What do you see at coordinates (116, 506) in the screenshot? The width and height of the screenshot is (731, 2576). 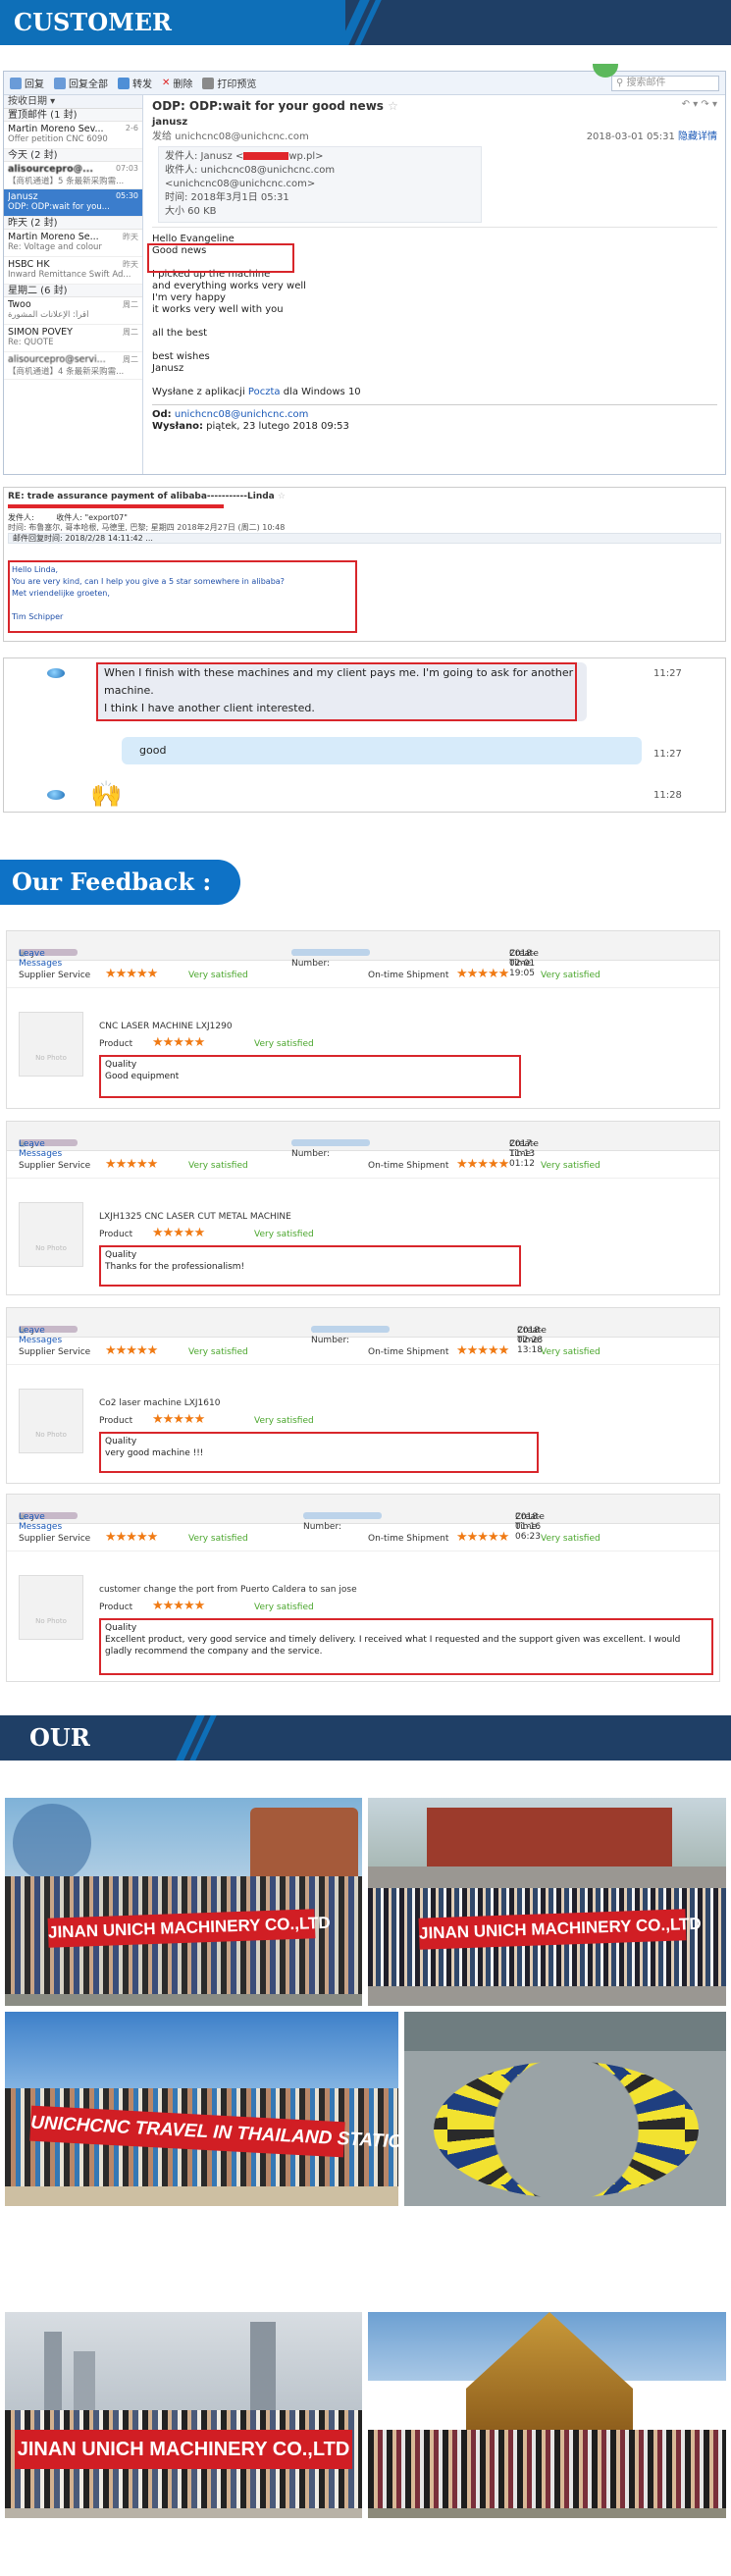 I see `redacted-line` at bounding box center [116, 506].